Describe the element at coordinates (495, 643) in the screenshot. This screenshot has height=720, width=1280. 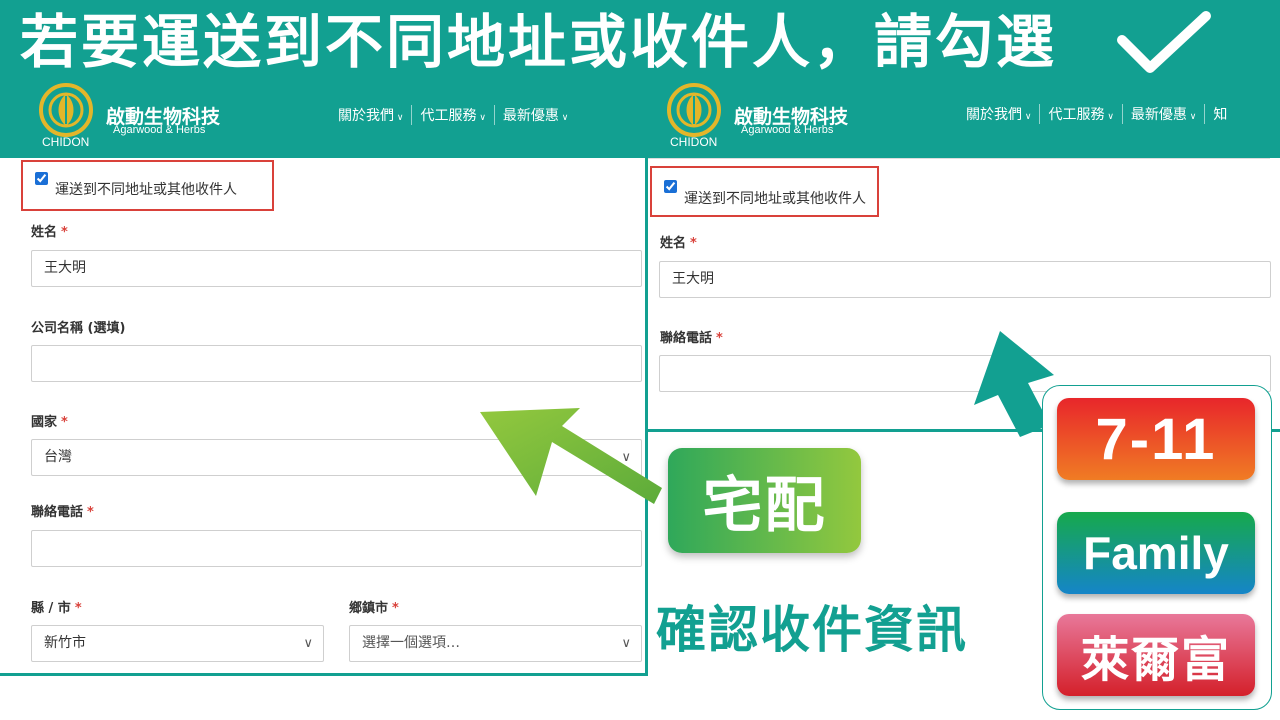
I see `town-select: 選擇一個選項… ∨` at that location.